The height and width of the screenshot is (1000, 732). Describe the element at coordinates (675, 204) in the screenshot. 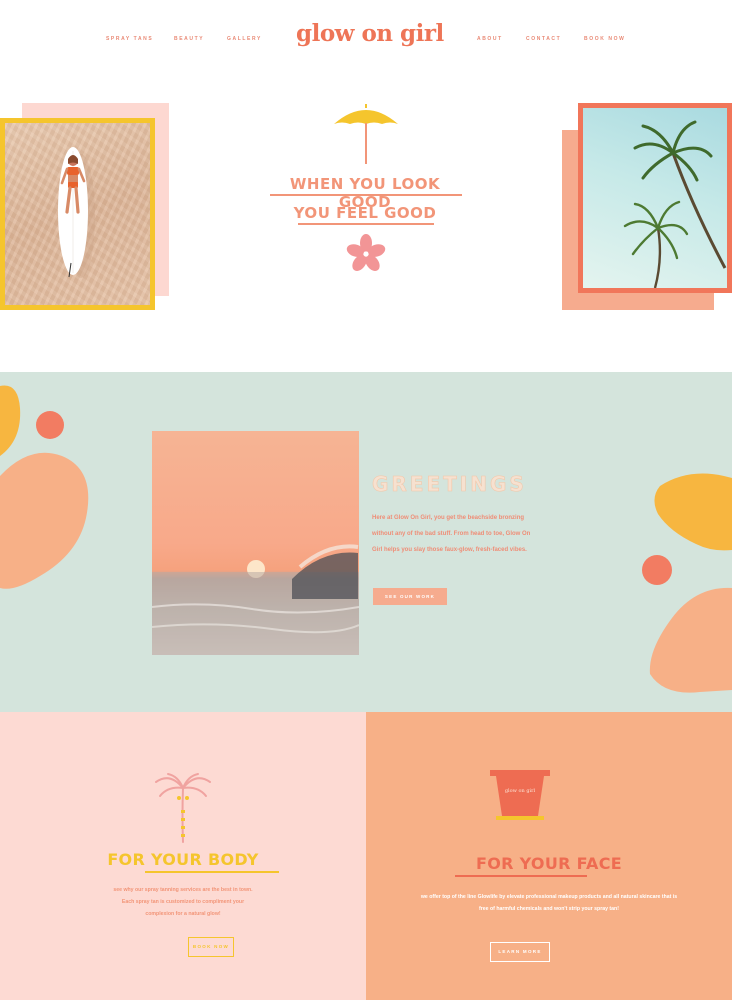

I see `palm-trees-illustration` at that location.